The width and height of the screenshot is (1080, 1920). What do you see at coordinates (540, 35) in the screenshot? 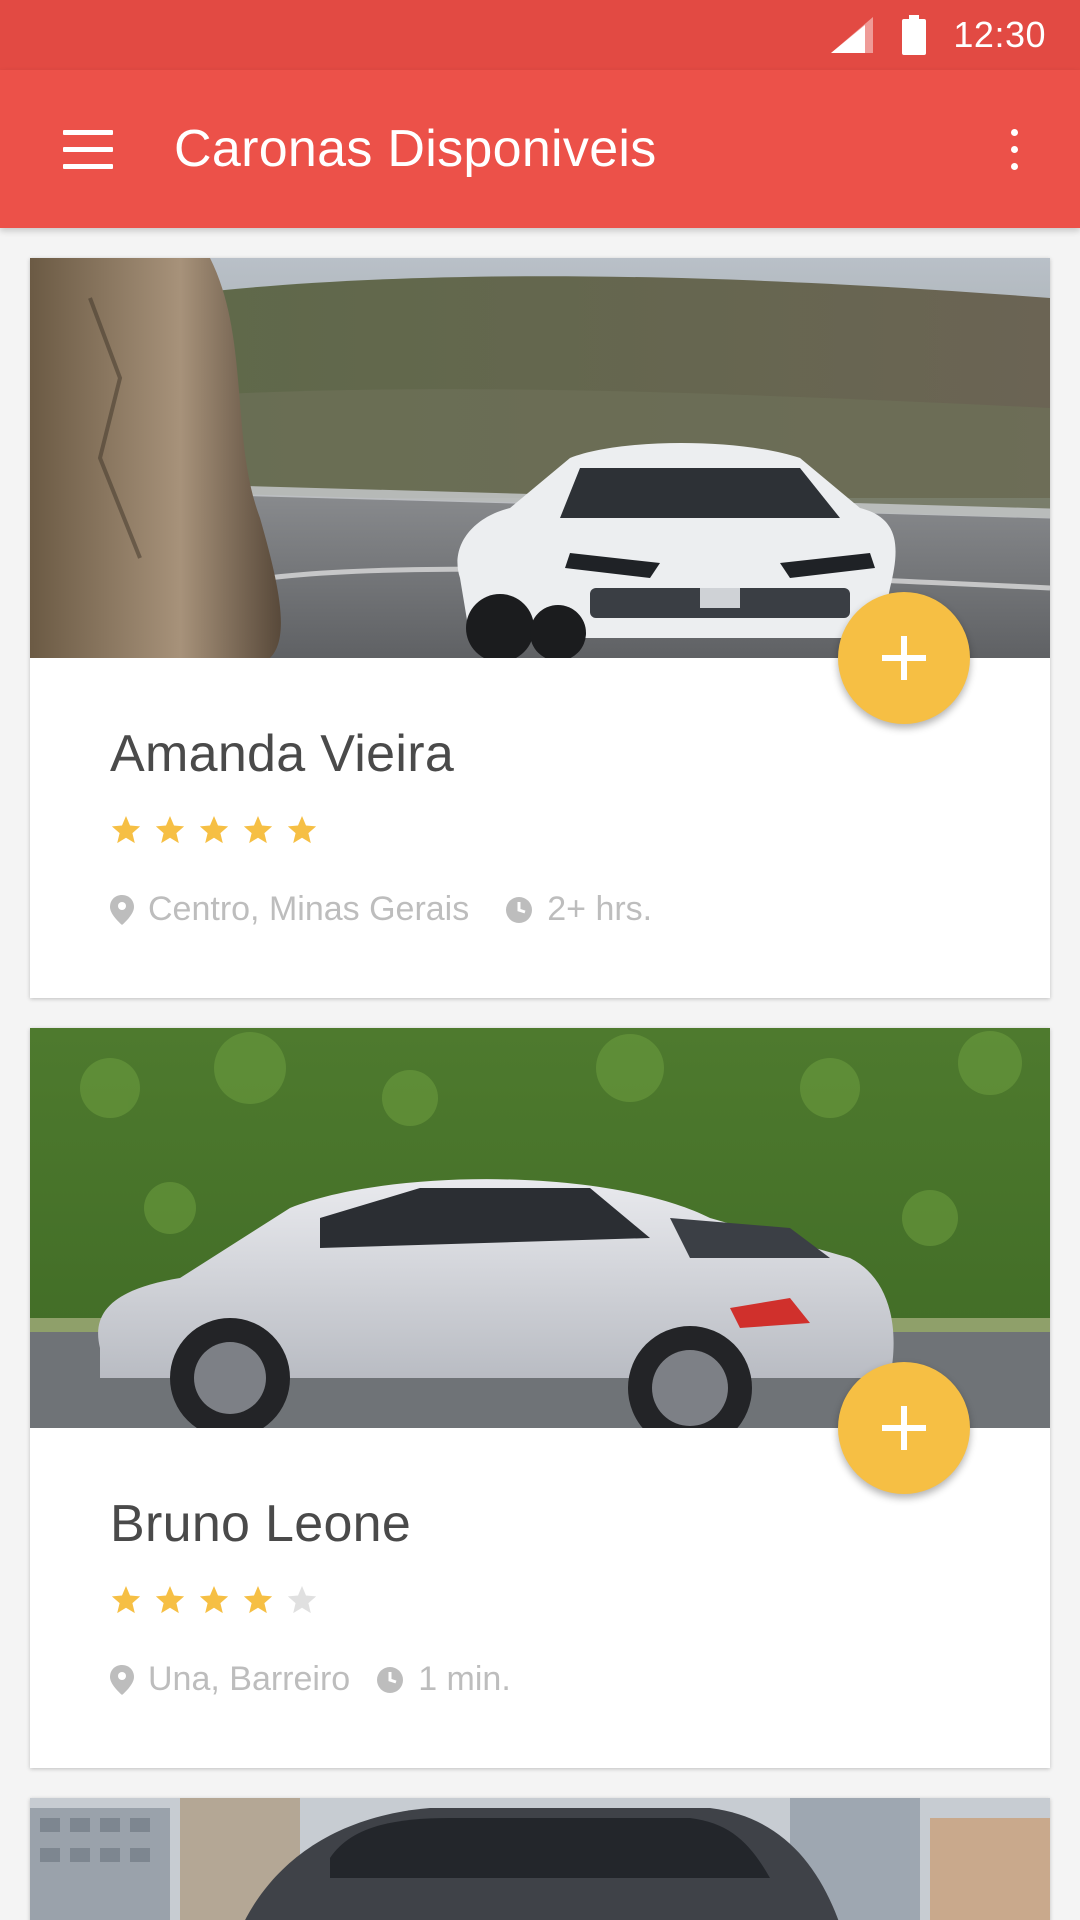
I see `status-bar: 12:30` at bounding box center [540, 35].